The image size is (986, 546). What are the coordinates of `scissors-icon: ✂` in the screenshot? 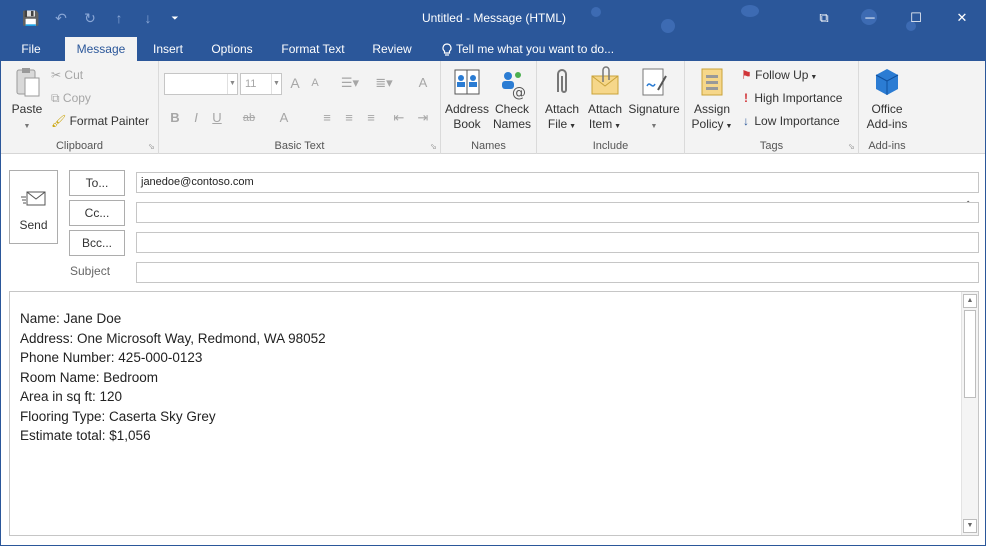 It's located at (56, 75).